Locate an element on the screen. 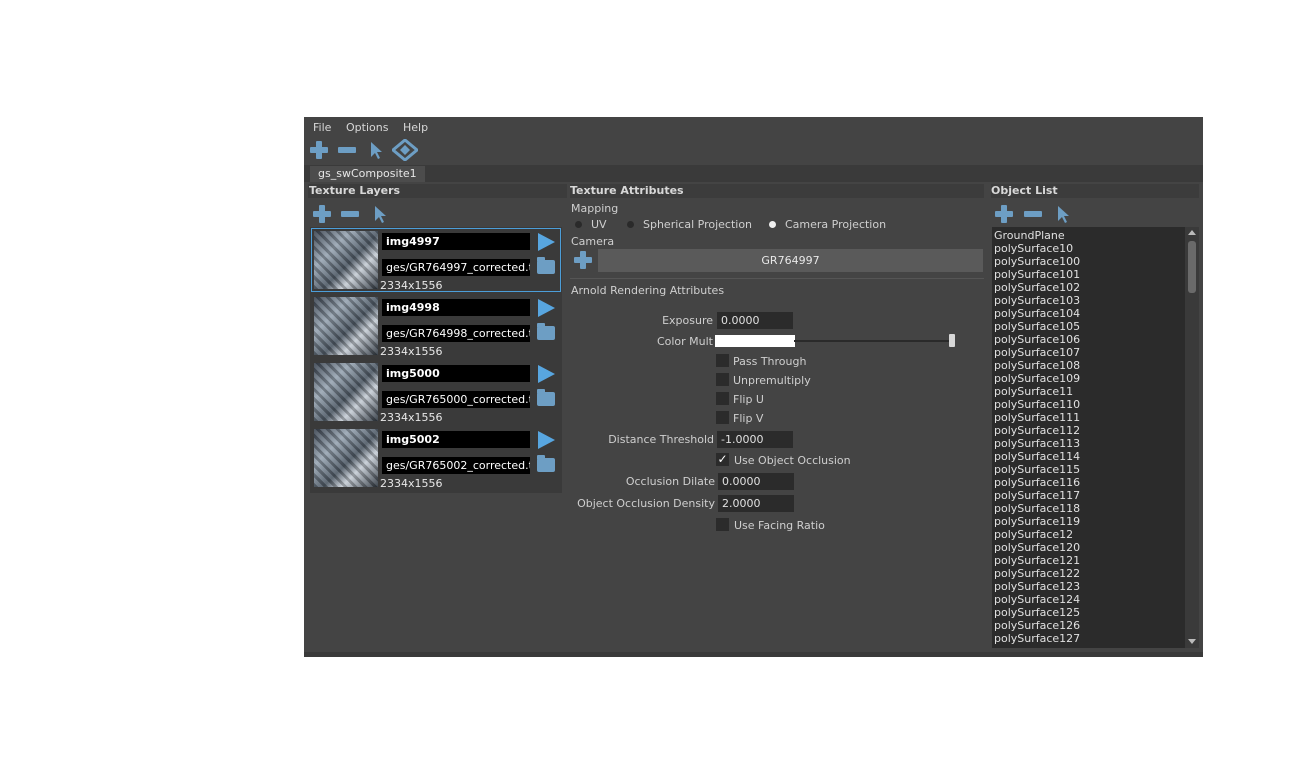 The height and width of the screenshot is (769, 1311). list-item: polySurface103 is located at coordinates (1037, 300).